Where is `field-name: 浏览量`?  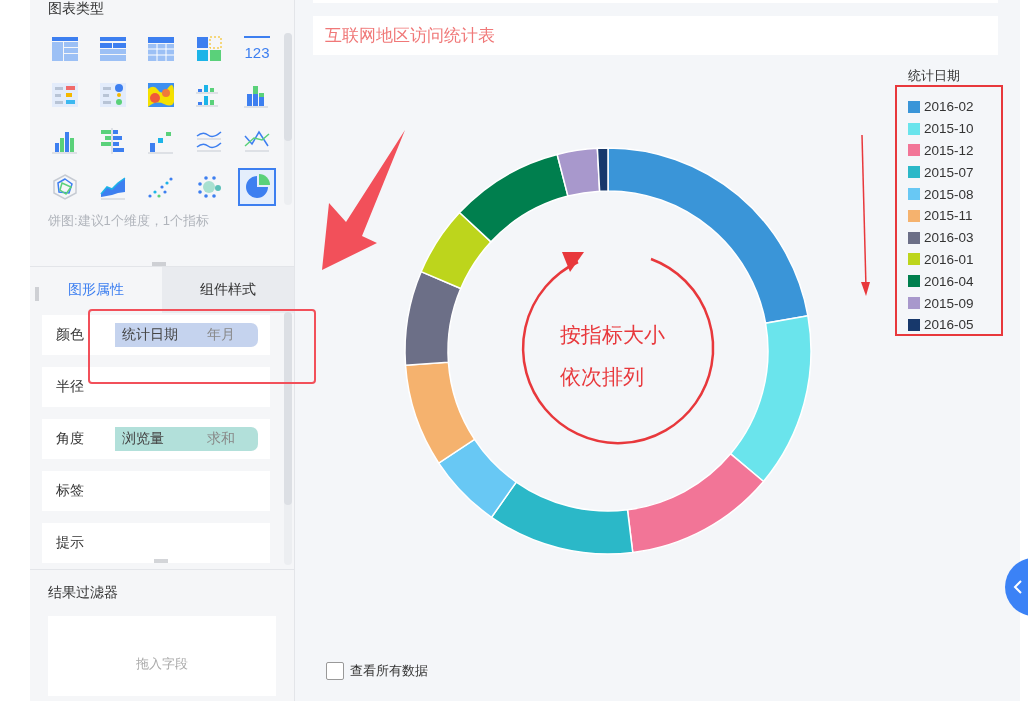 field-name: 浏览量 is located at coordinates (143, 439).